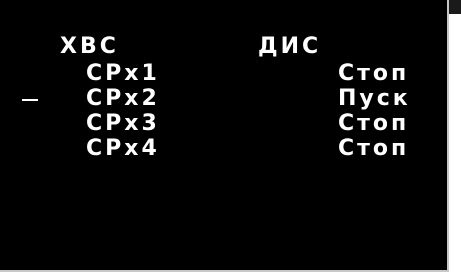 This screenshot has height=280, width=461. What do you see at coordinates (290, 46) in the screenshot?
I see `header-right-label: ДИС` at bounding box center [290, 46].